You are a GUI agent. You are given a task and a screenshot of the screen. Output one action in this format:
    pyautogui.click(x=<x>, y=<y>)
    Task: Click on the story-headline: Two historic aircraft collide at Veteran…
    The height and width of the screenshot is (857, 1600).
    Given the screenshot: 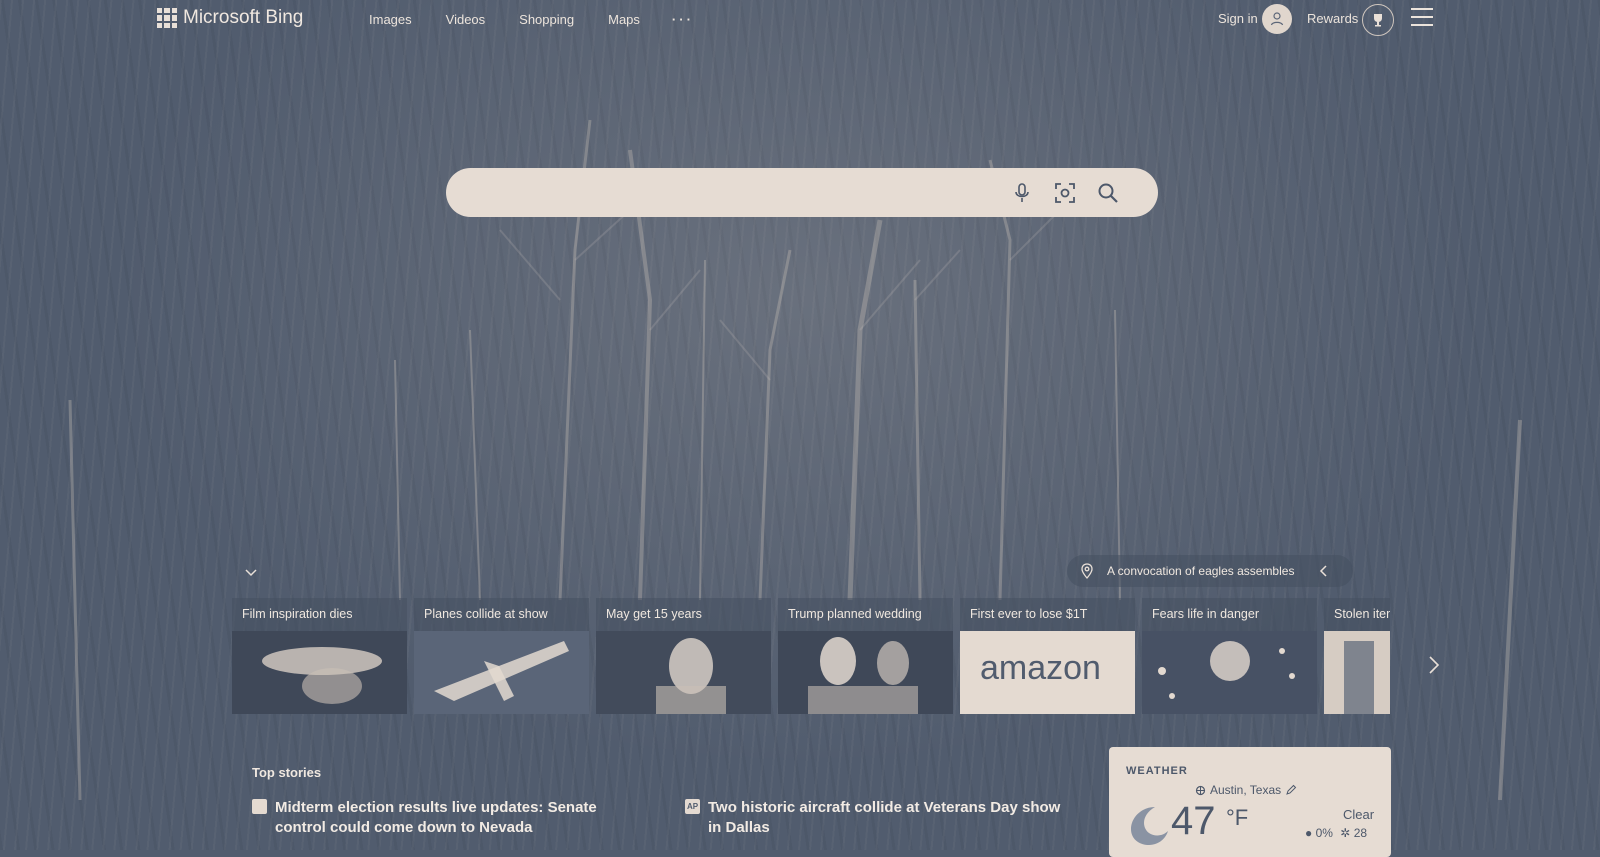 What is the action you would take?
    pyautogui.click(x=884, y=817)
    